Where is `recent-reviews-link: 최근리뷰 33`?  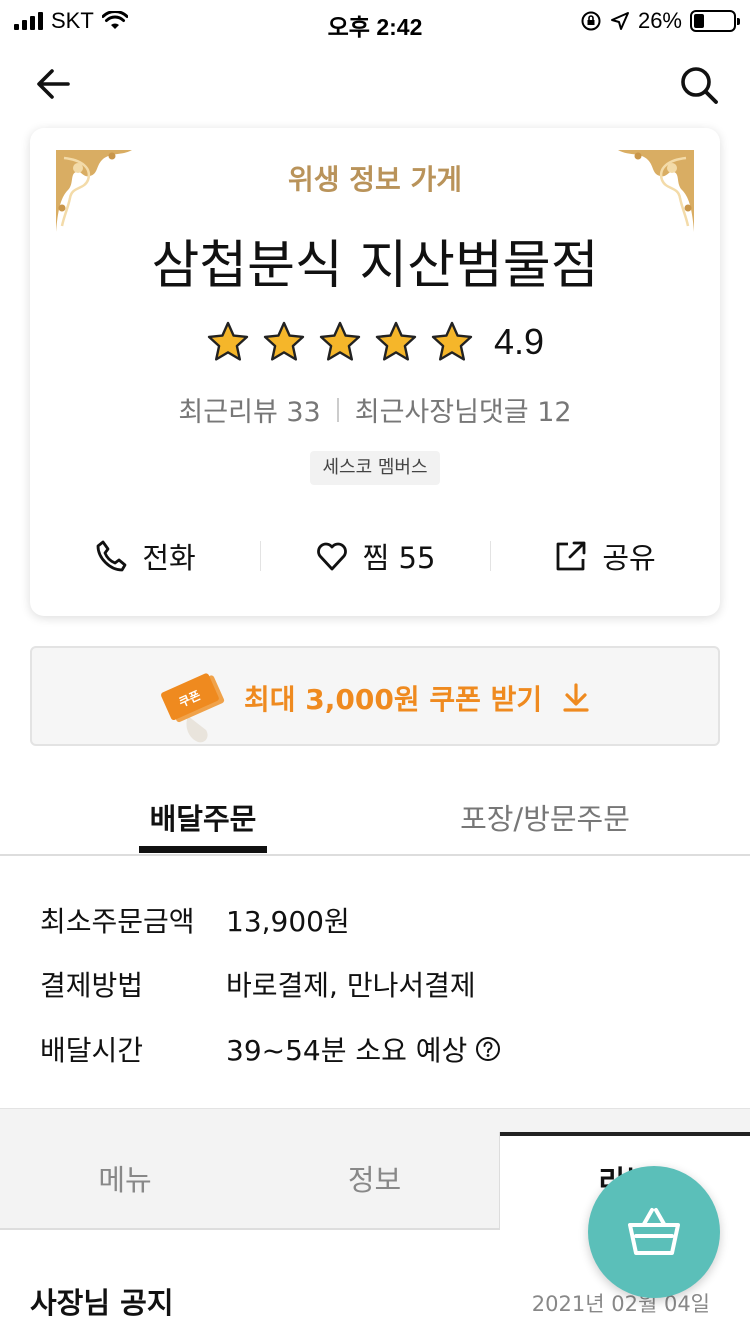 recent-reviews-link: 최근리뷰 33 is located at coordinates (249, 409).